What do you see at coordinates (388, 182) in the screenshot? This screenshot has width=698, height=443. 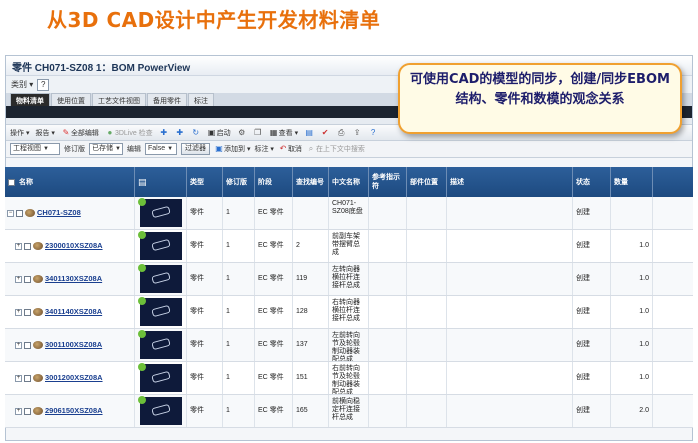 I see `col-ref: 参考指示符` at bounding box center [388, 182].